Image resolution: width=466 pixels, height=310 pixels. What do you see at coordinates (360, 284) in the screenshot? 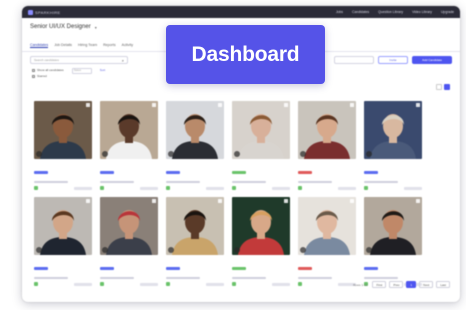
I see `pagination-label: Rows 1-12` at bounding box center [360, 284].